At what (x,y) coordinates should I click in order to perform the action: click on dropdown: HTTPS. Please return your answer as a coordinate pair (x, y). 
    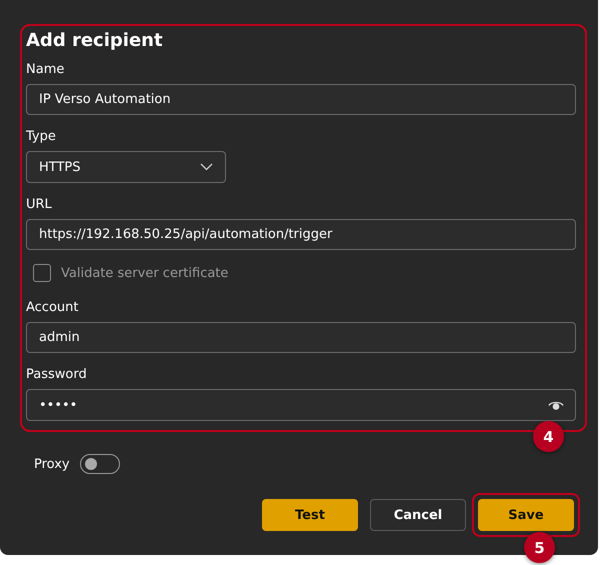
    Looking at the image, I should click on (126, 167).